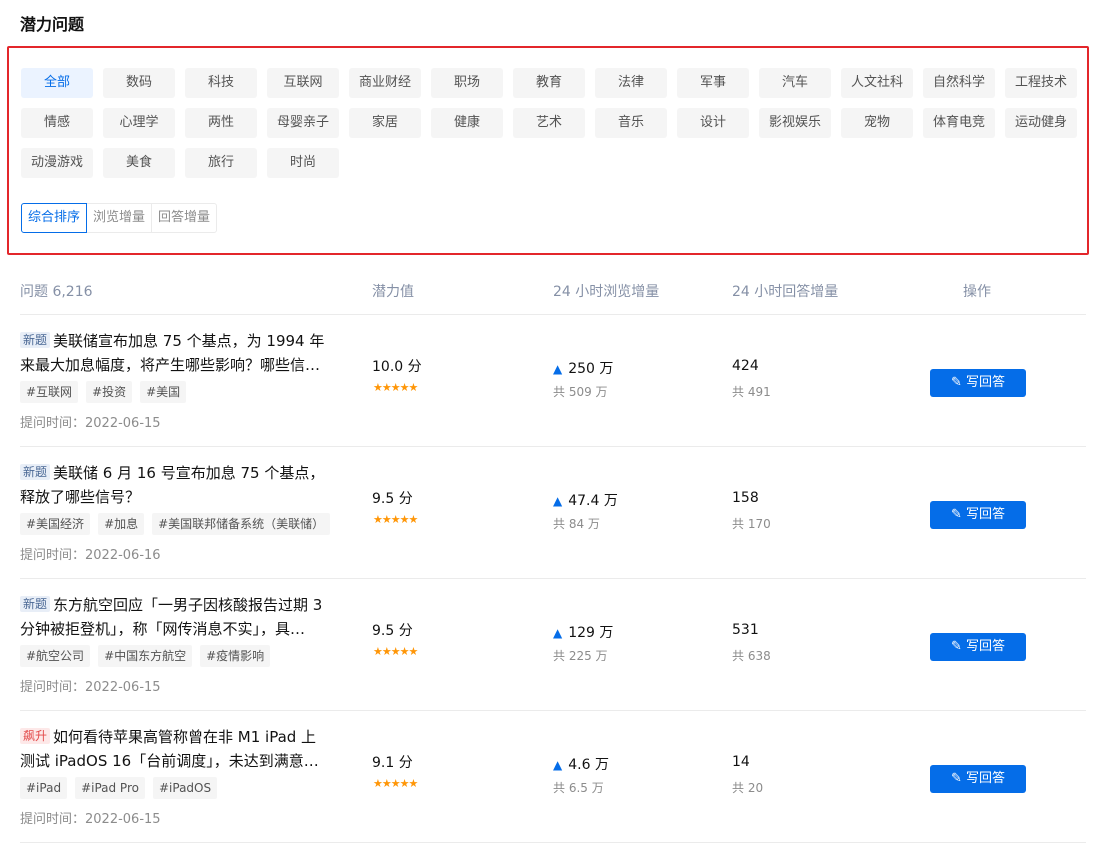  What do you see at coordinates (631, 123) in the screenshot?
I see `category-chip: 音乐` at bounding box center [631, 123].